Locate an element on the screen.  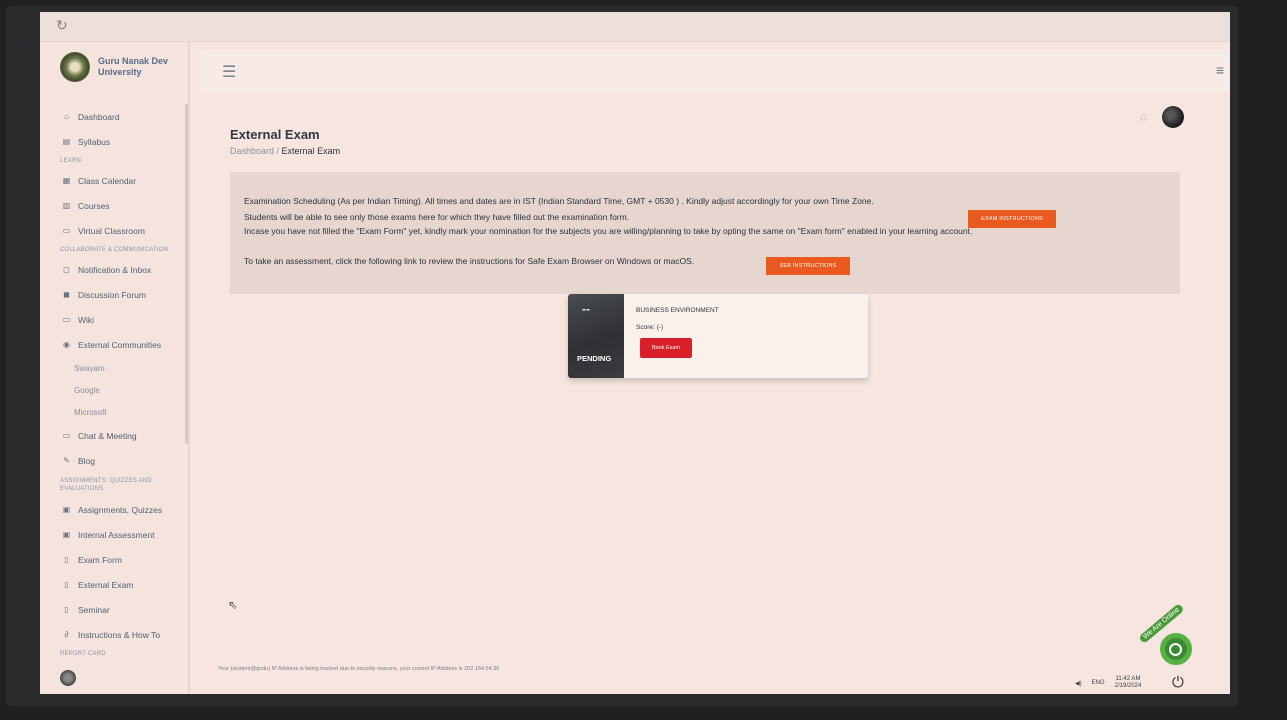
speaker-icon: ◀) is located at coordinates (1078, 683).